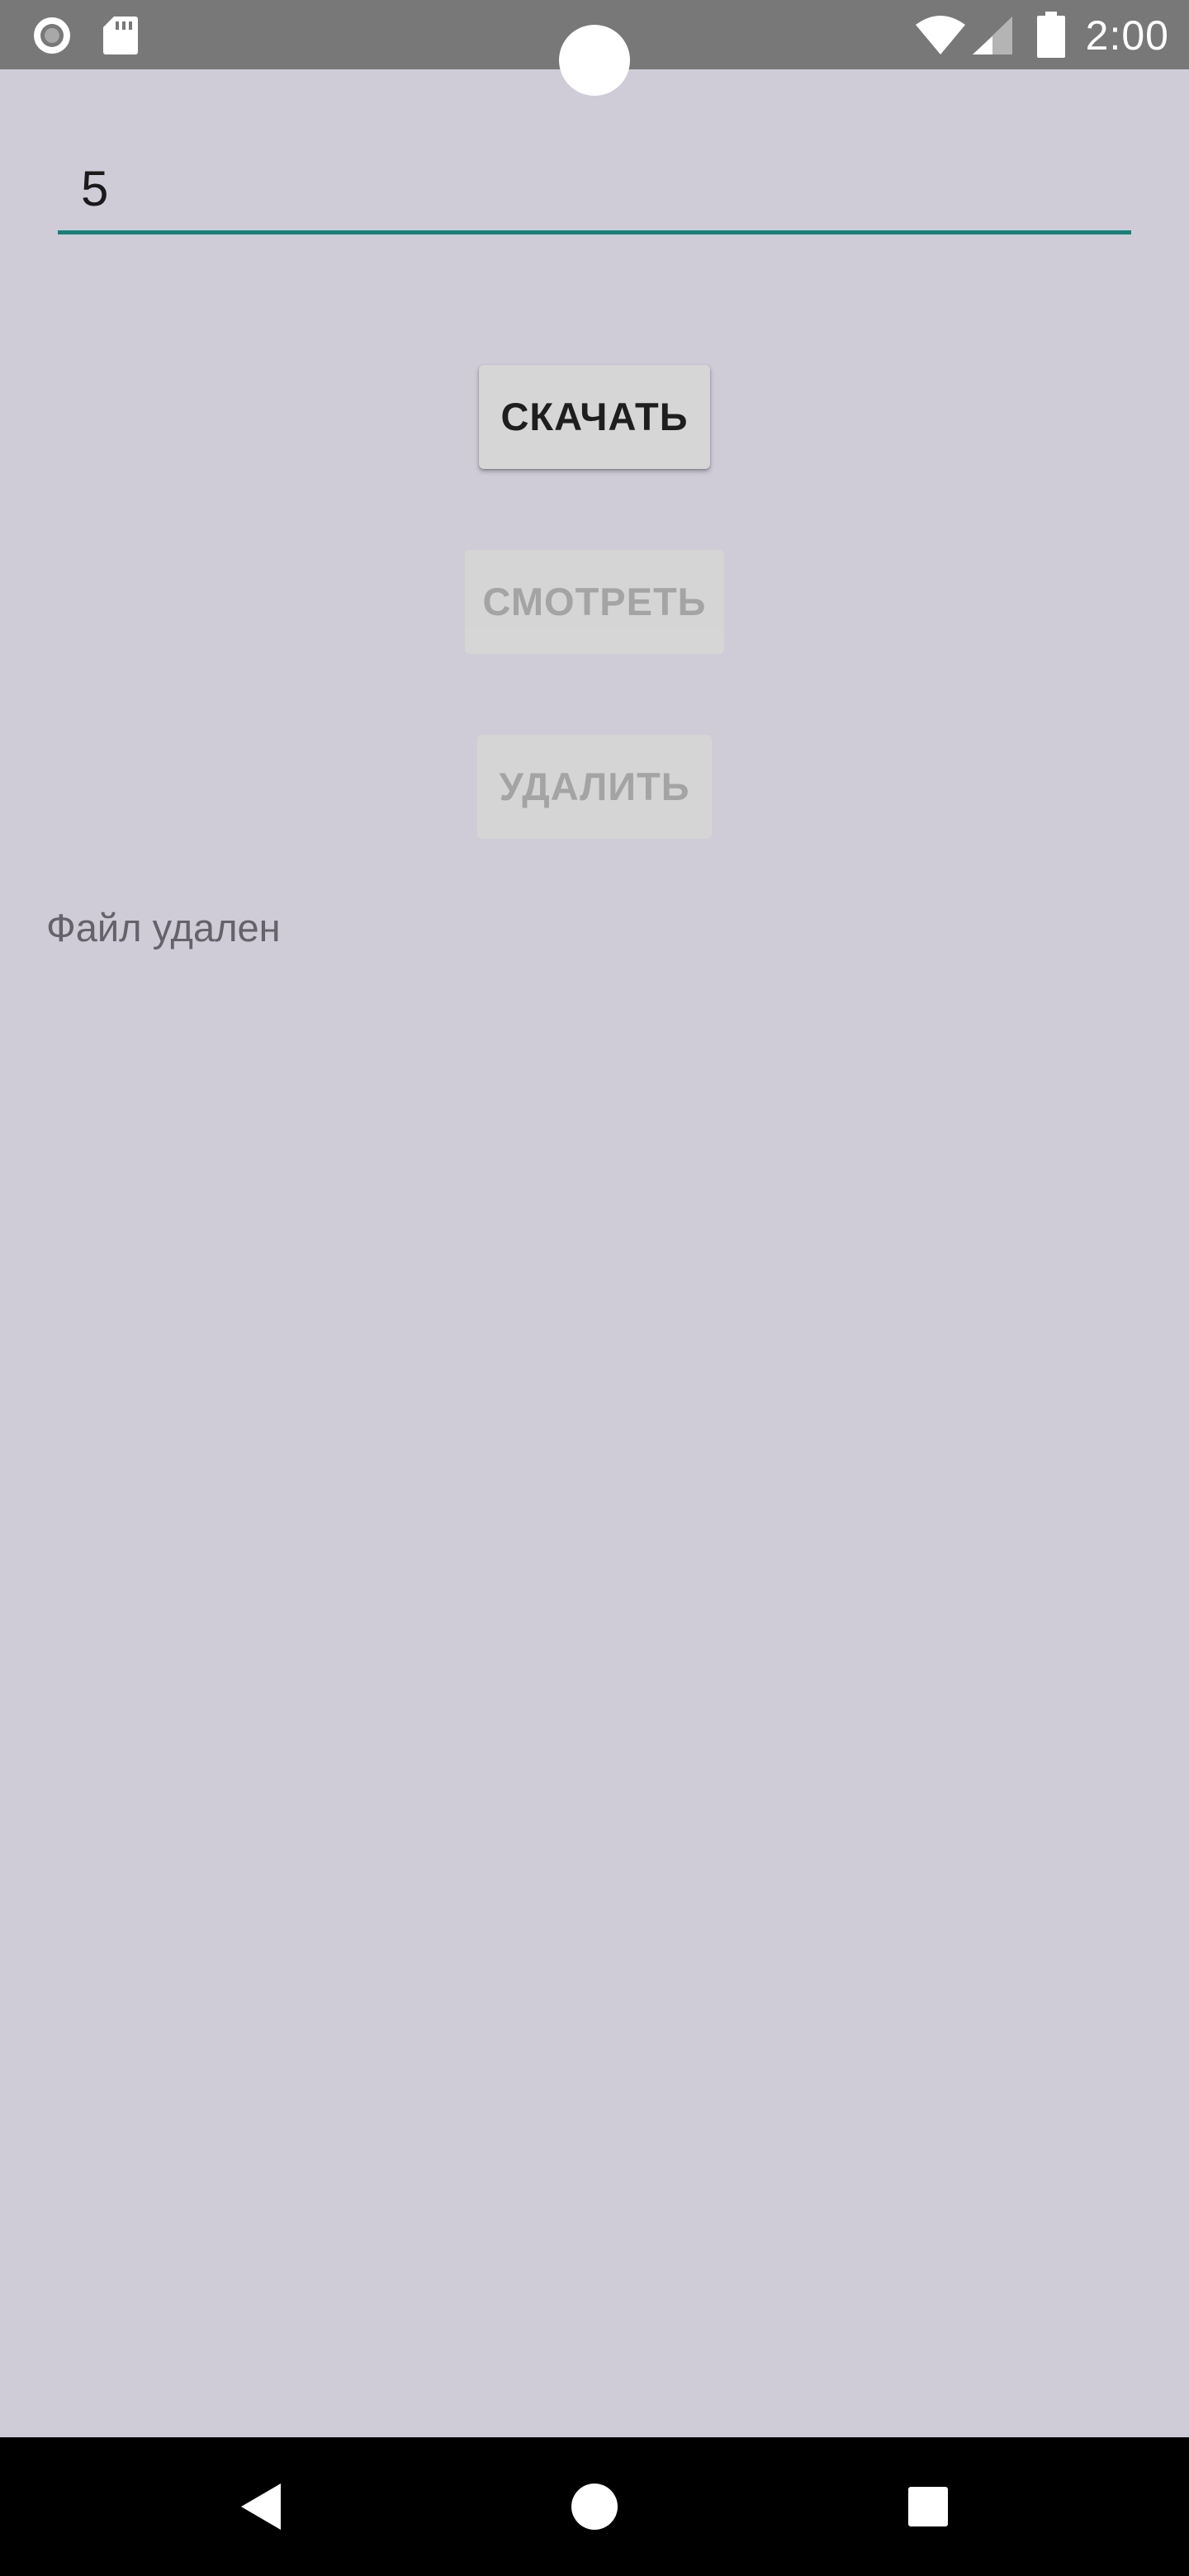 The height and width of the screenshot is (2576, 1189). I want to click on record-icon, so click(52, 35).